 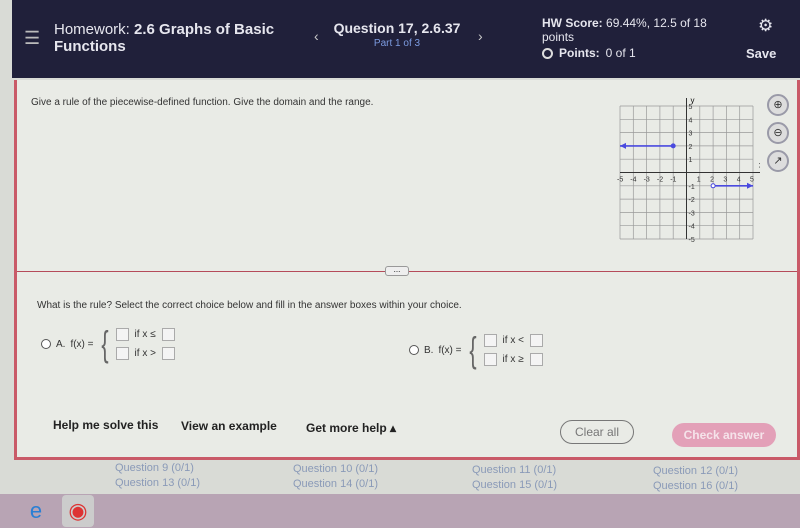 What do you see at coordinates (725, 180) in the screenshot?
I see `x-tick-label: 3` at bounding box center [725, 180].